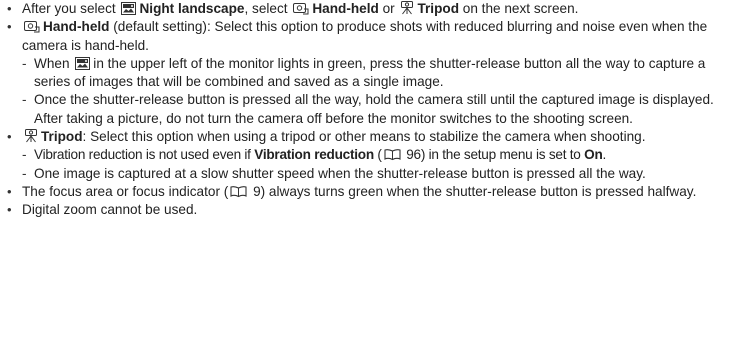 This screenshot has width=729, height=345. What do you see at coordinates (125, 191) in the screenshot?
I see `text-segment: The focus area or focus indicator (` at bounding box center [125, 191].